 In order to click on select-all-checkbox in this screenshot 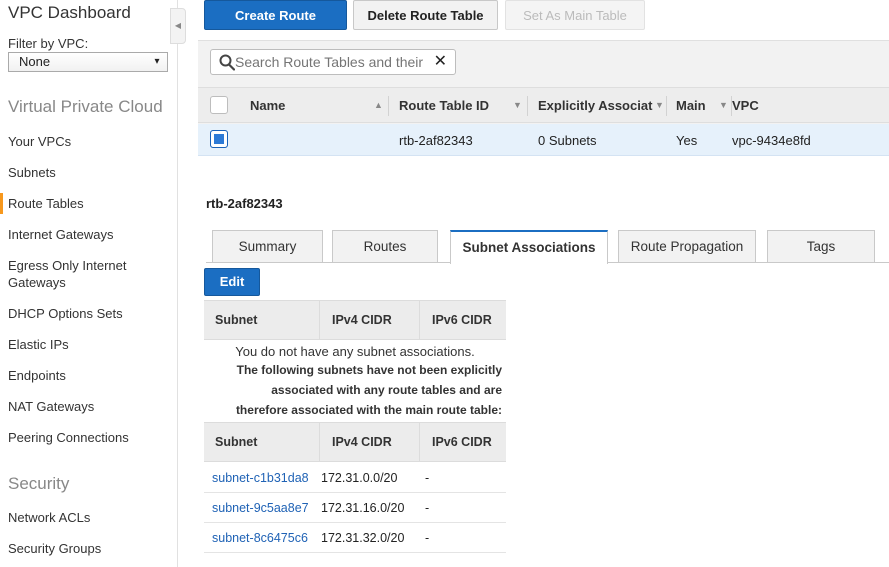, I will do `click(219, 105)`.